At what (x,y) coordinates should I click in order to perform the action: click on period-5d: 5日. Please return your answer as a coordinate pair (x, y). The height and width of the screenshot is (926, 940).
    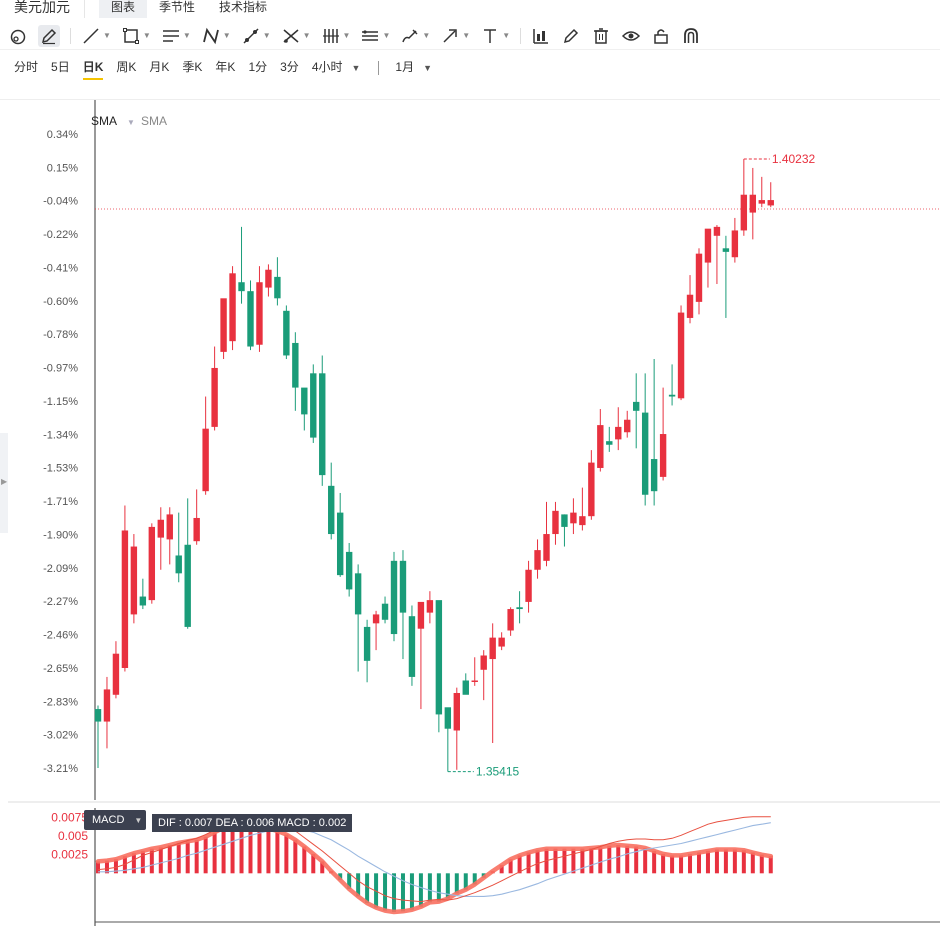
    Looking at the image, I should click on (60, 68).